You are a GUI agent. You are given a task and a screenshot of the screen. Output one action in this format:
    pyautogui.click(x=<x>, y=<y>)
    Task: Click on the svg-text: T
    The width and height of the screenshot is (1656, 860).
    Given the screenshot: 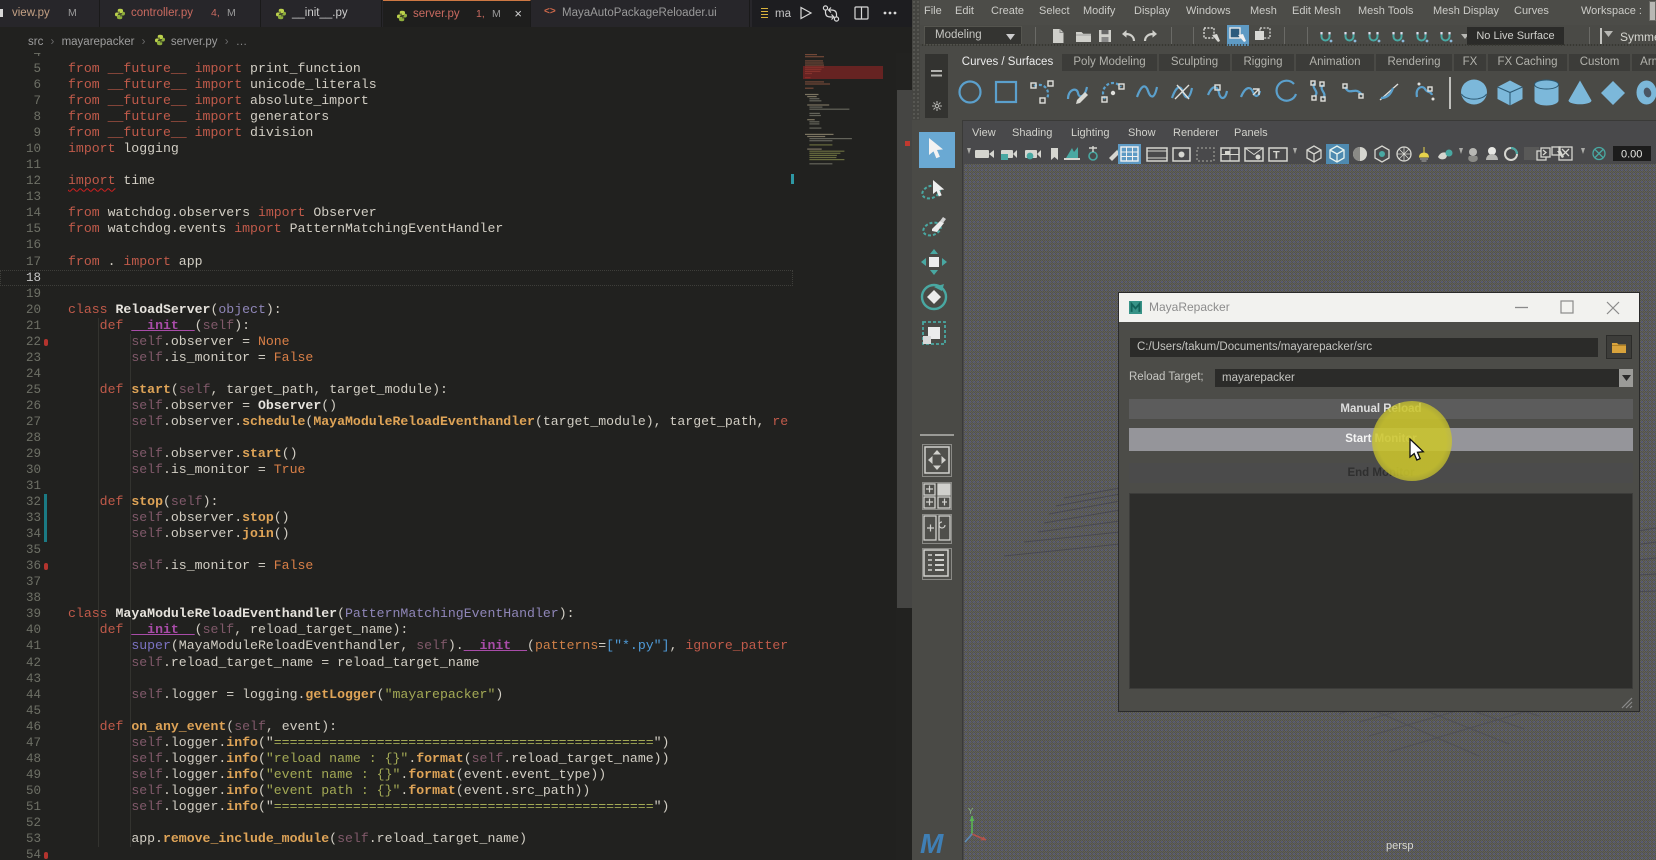 What is the action you would take?
    pyautogui.click(x=1276, y=156)
    